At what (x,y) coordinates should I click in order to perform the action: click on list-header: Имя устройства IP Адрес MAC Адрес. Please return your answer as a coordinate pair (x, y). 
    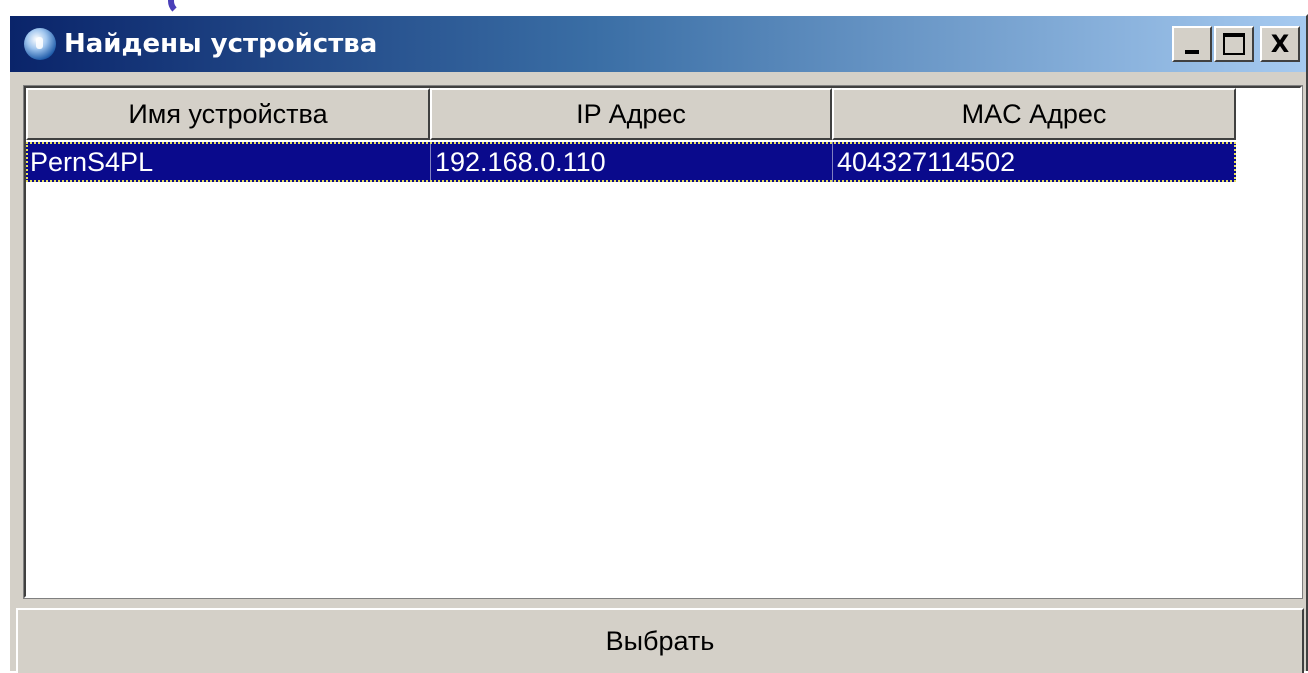
    Looking at the image, I should click on (631, 114).